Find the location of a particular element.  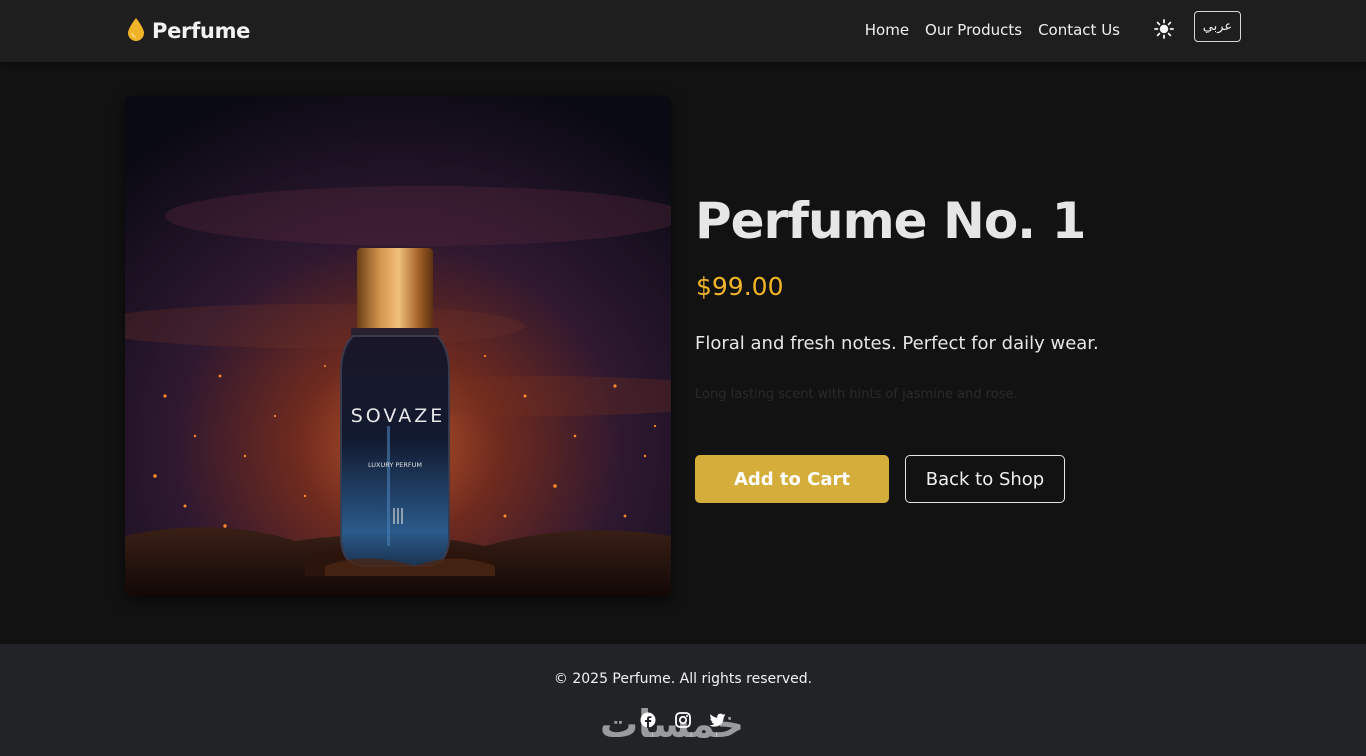

instagram-icon is located at coordinates (682, 719).